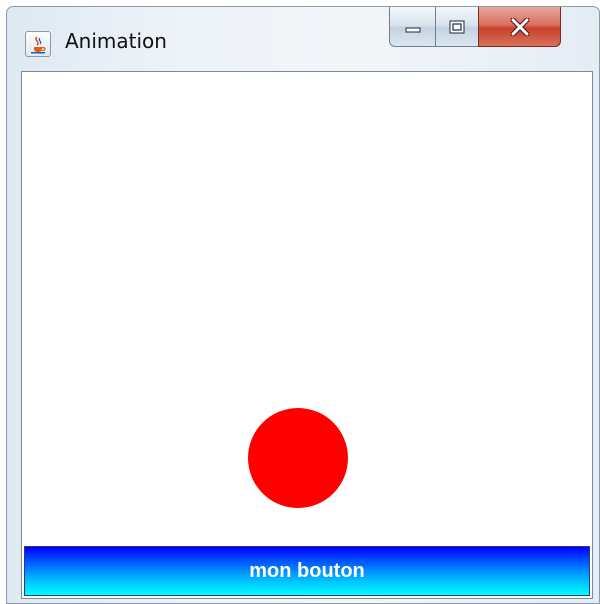 The height and width of the screenshot is (604, 600). I want to click on minimize-icon, so click(412, 26).